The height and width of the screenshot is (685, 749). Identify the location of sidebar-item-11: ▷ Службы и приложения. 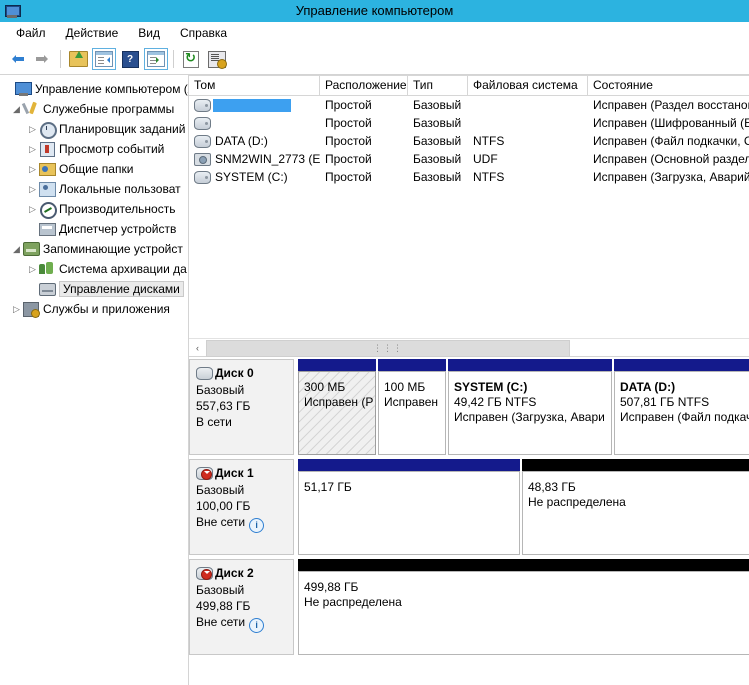
(94, 309).